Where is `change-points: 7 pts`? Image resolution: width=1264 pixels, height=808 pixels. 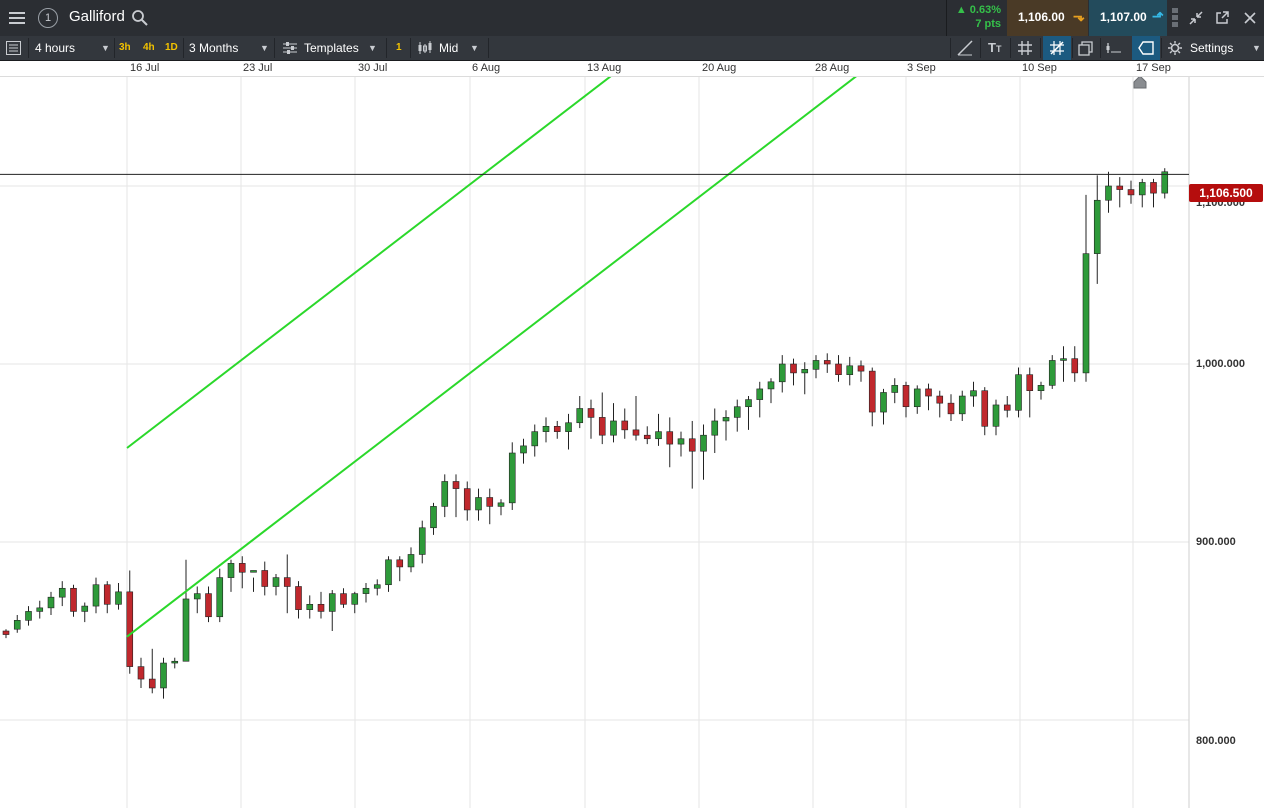 change-points: 7 pts is located at coordinates (988, 24).